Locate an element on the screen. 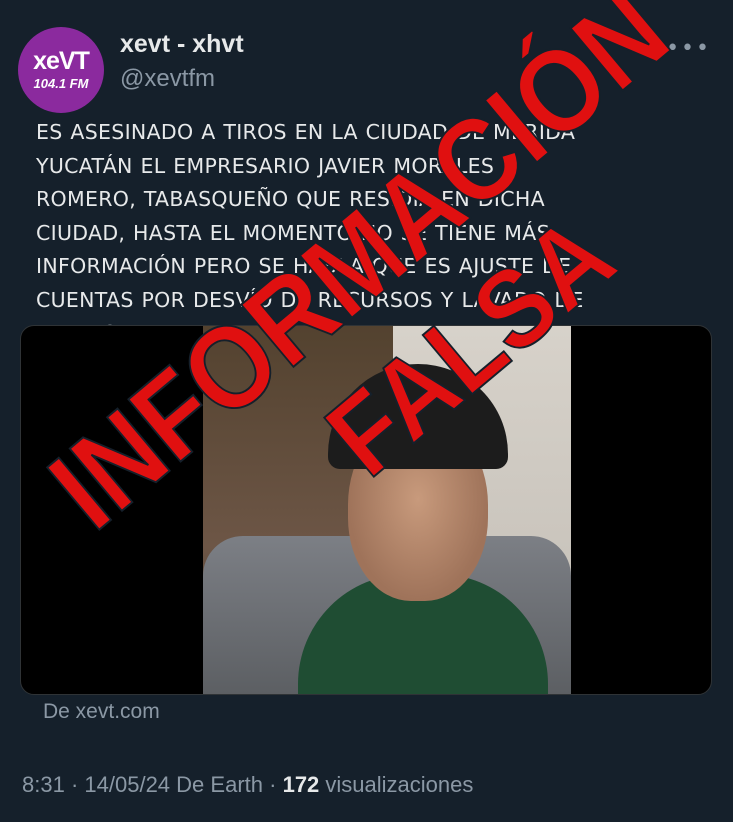 The width and height of the screenshot is (733, 822). account-handle: @xevtfm is located at coordinates (167, 79).